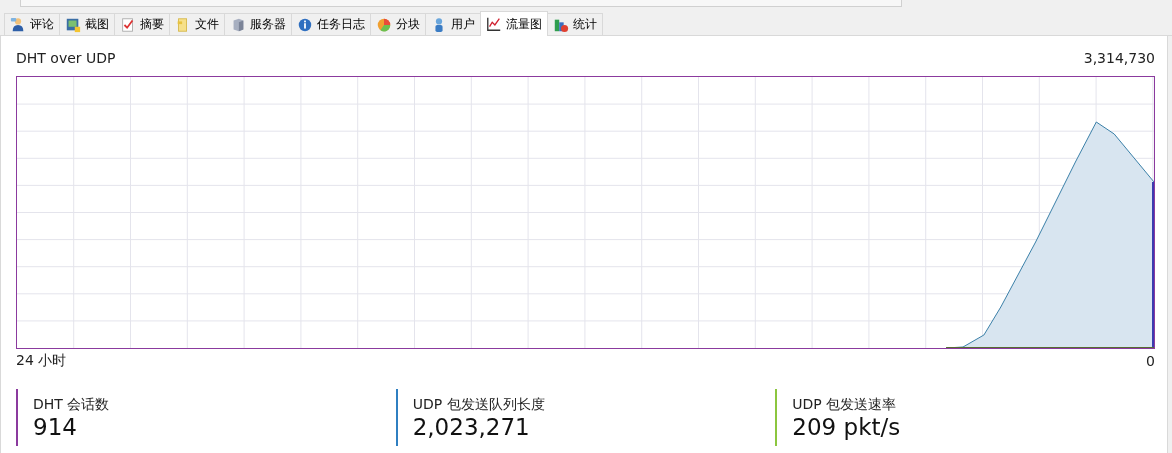  I want to click on person-icon, so click(18, 24).